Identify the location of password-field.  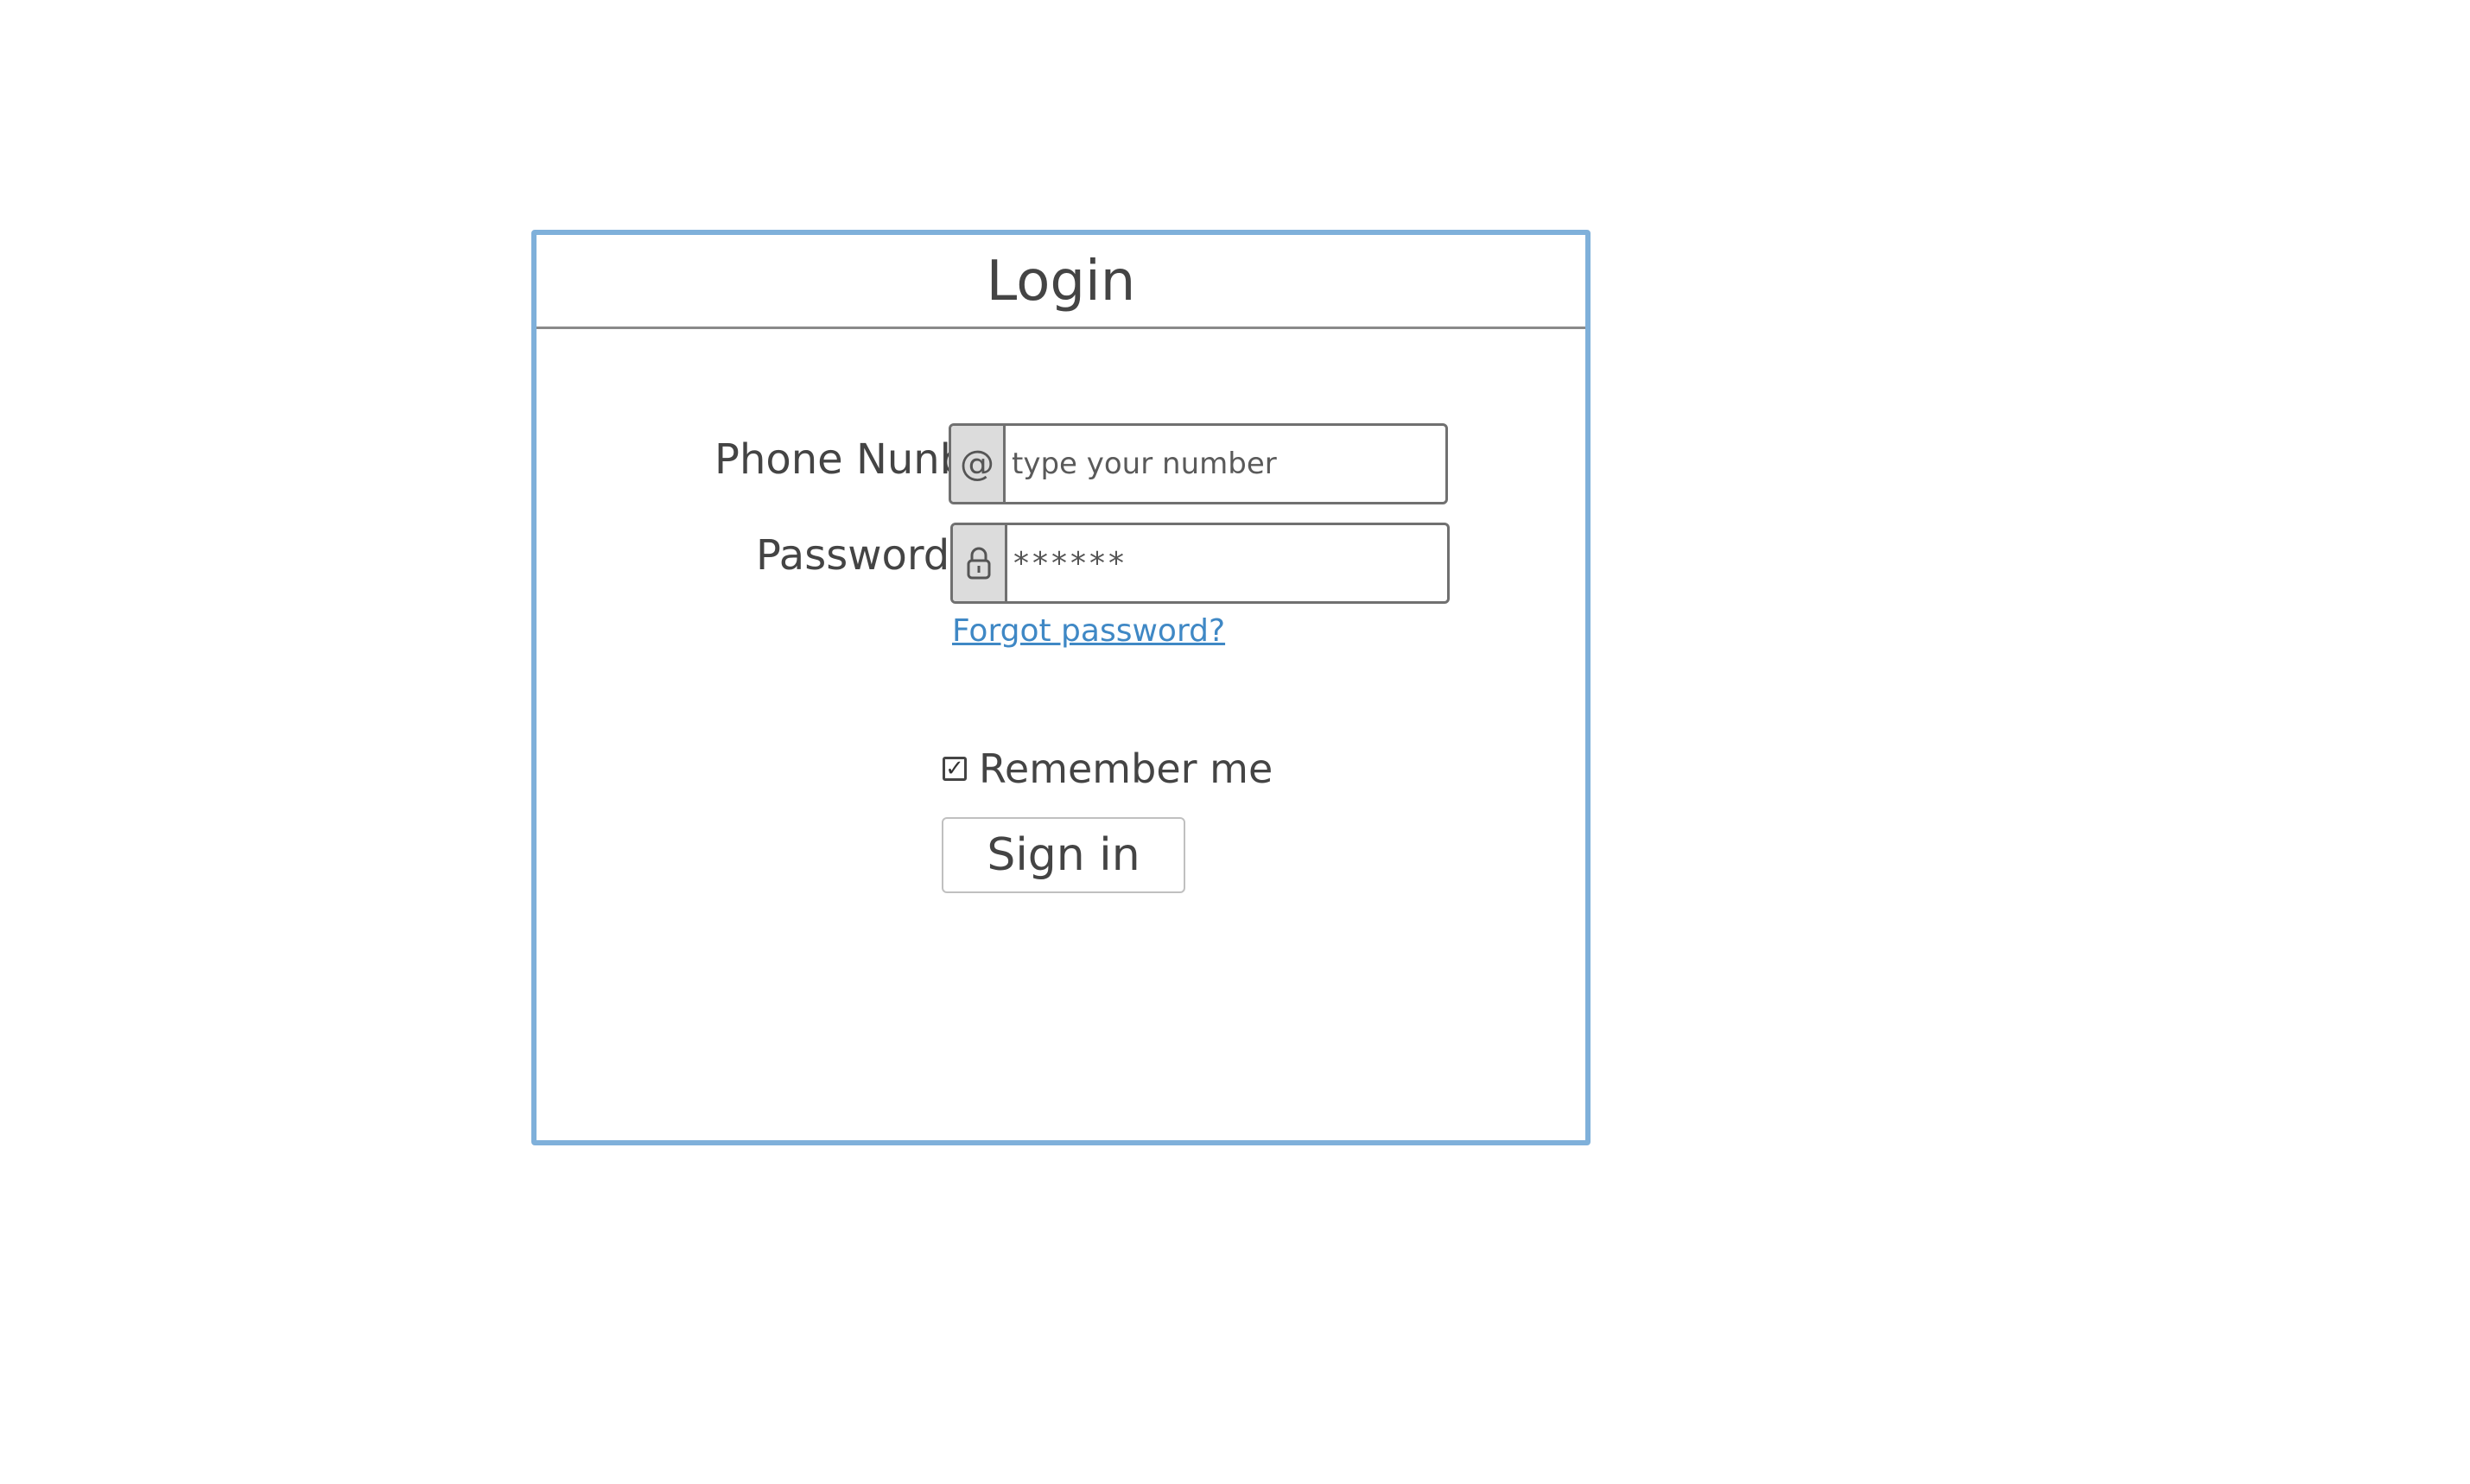
(1200, 563).